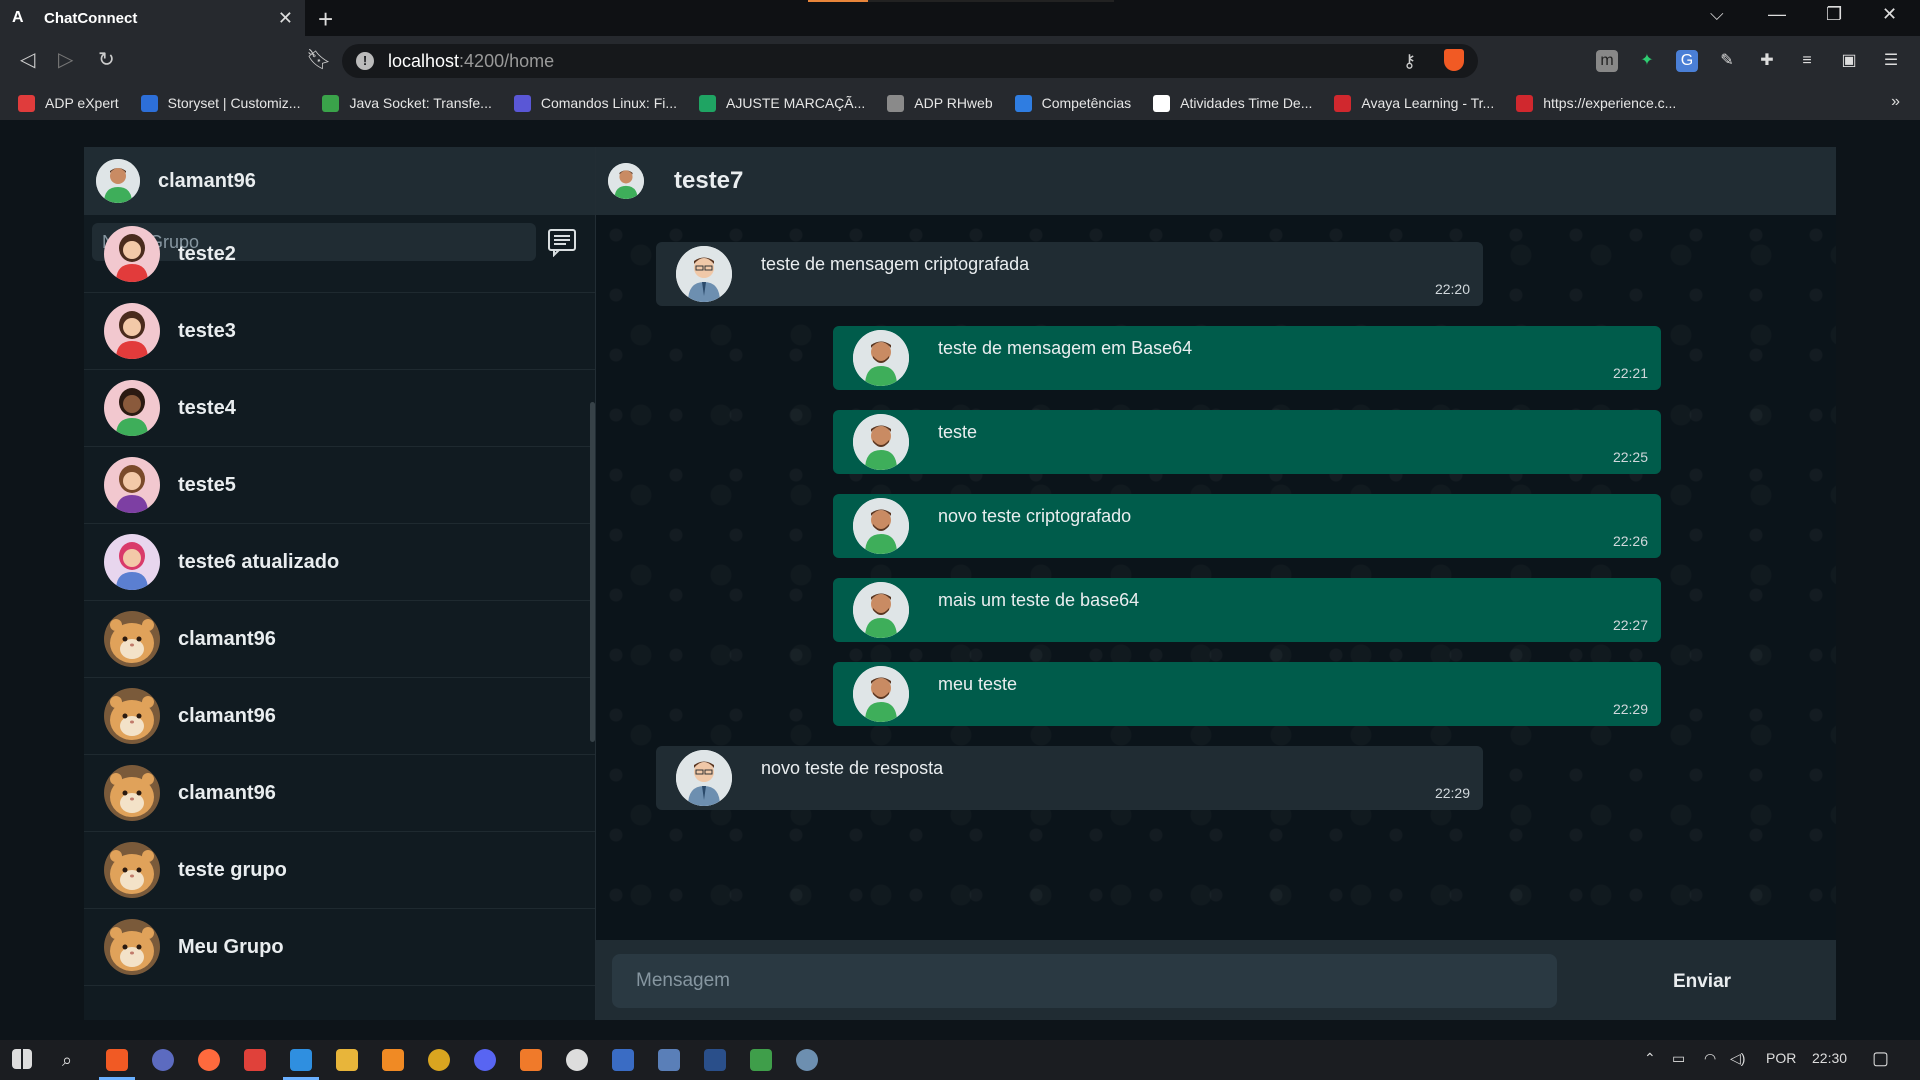 The width and height of the screenshot is (1920, 1080). I want to click on contact-item: teste6 atualizado, so click(339, 562).